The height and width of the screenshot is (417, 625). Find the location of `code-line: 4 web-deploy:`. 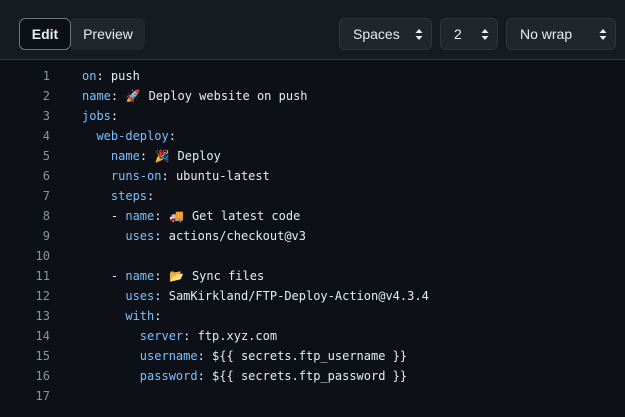

code-line: 4 web-deploy: is located at coordinates (312, 136).